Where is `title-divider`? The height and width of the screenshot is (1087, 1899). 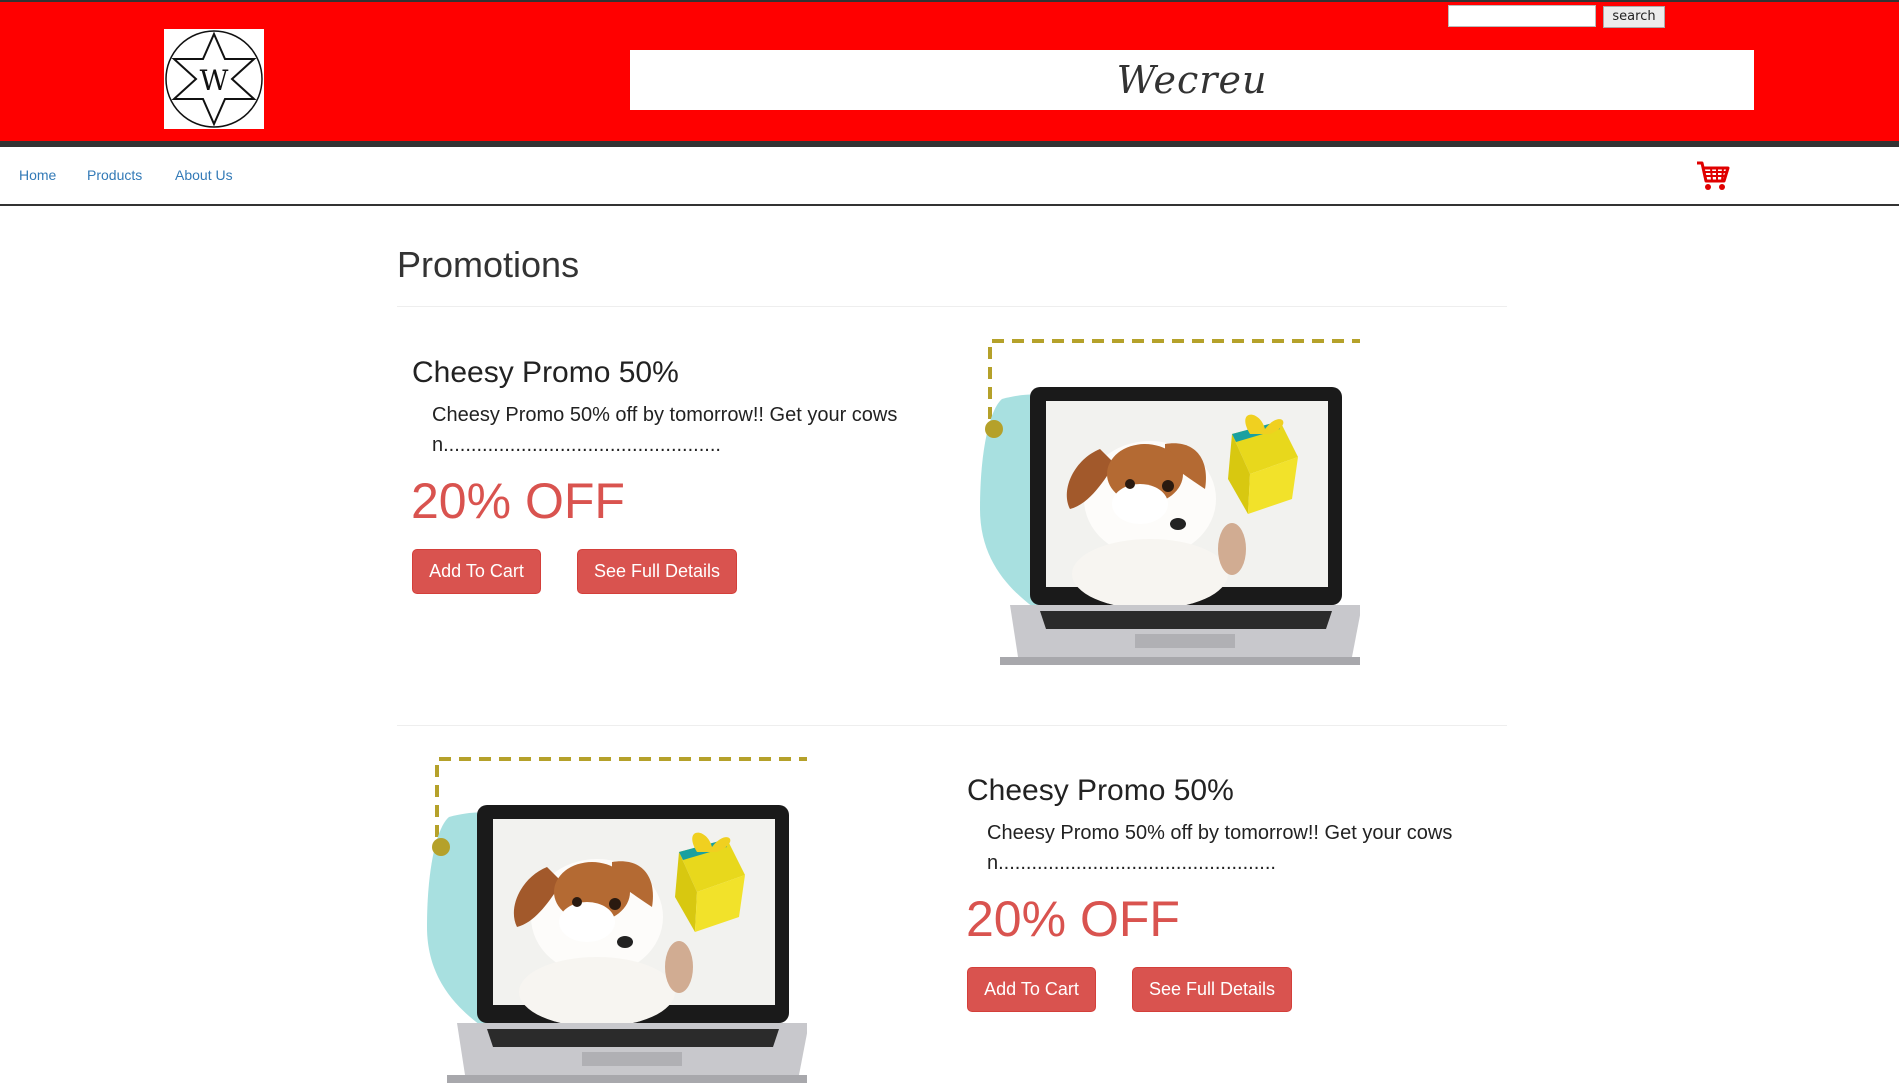
title-divider is located at coordinates (952, 306).